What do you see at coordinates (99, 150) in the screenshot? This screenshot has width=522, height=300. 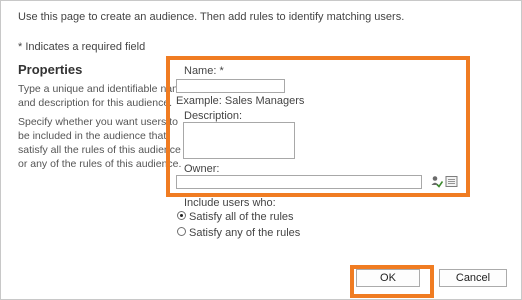 I see `help-line: satisfy all the rules of this audience` at bounding box center [99, 150].